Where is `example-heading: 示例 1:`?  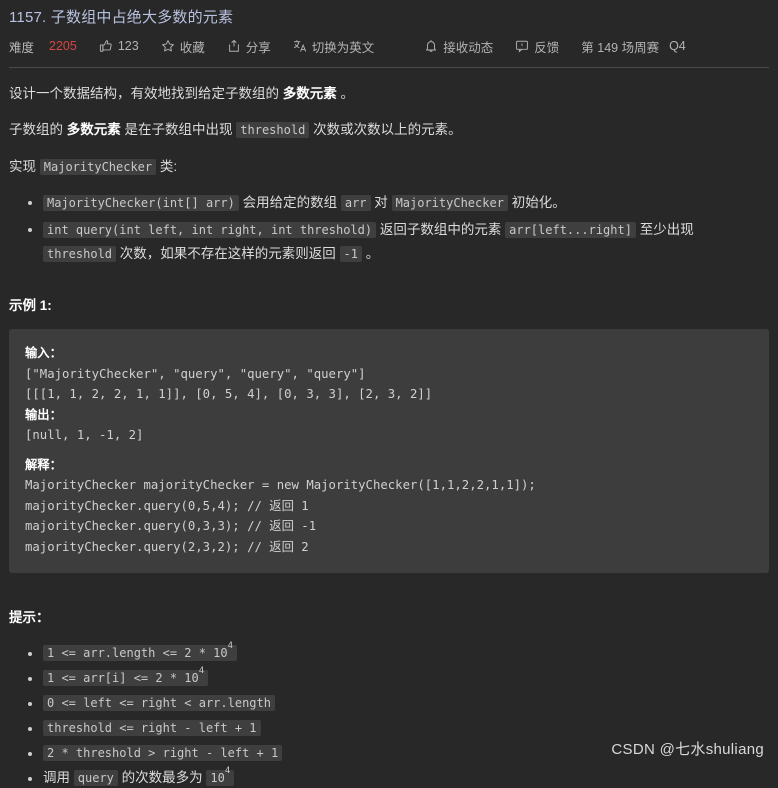
example-heading: 示例 1: is located at coordinates (30, 305).